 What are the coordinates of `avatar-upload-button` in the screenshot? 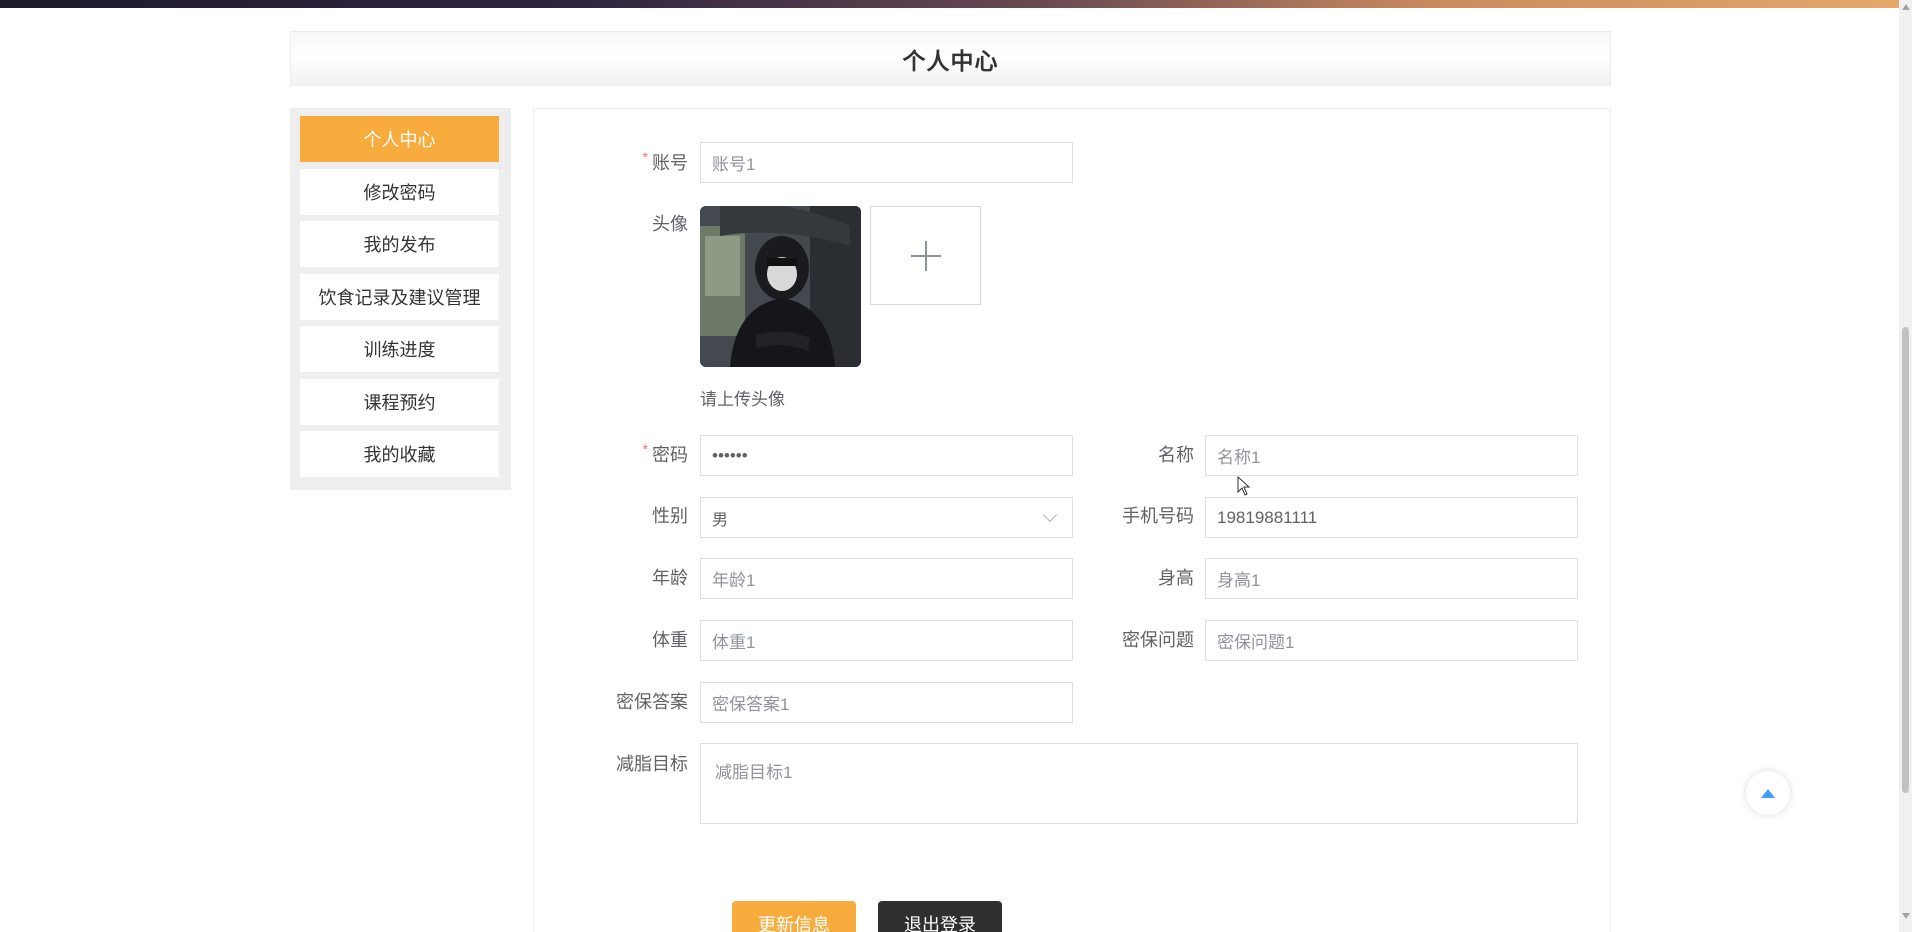 It's located at (925, 255).